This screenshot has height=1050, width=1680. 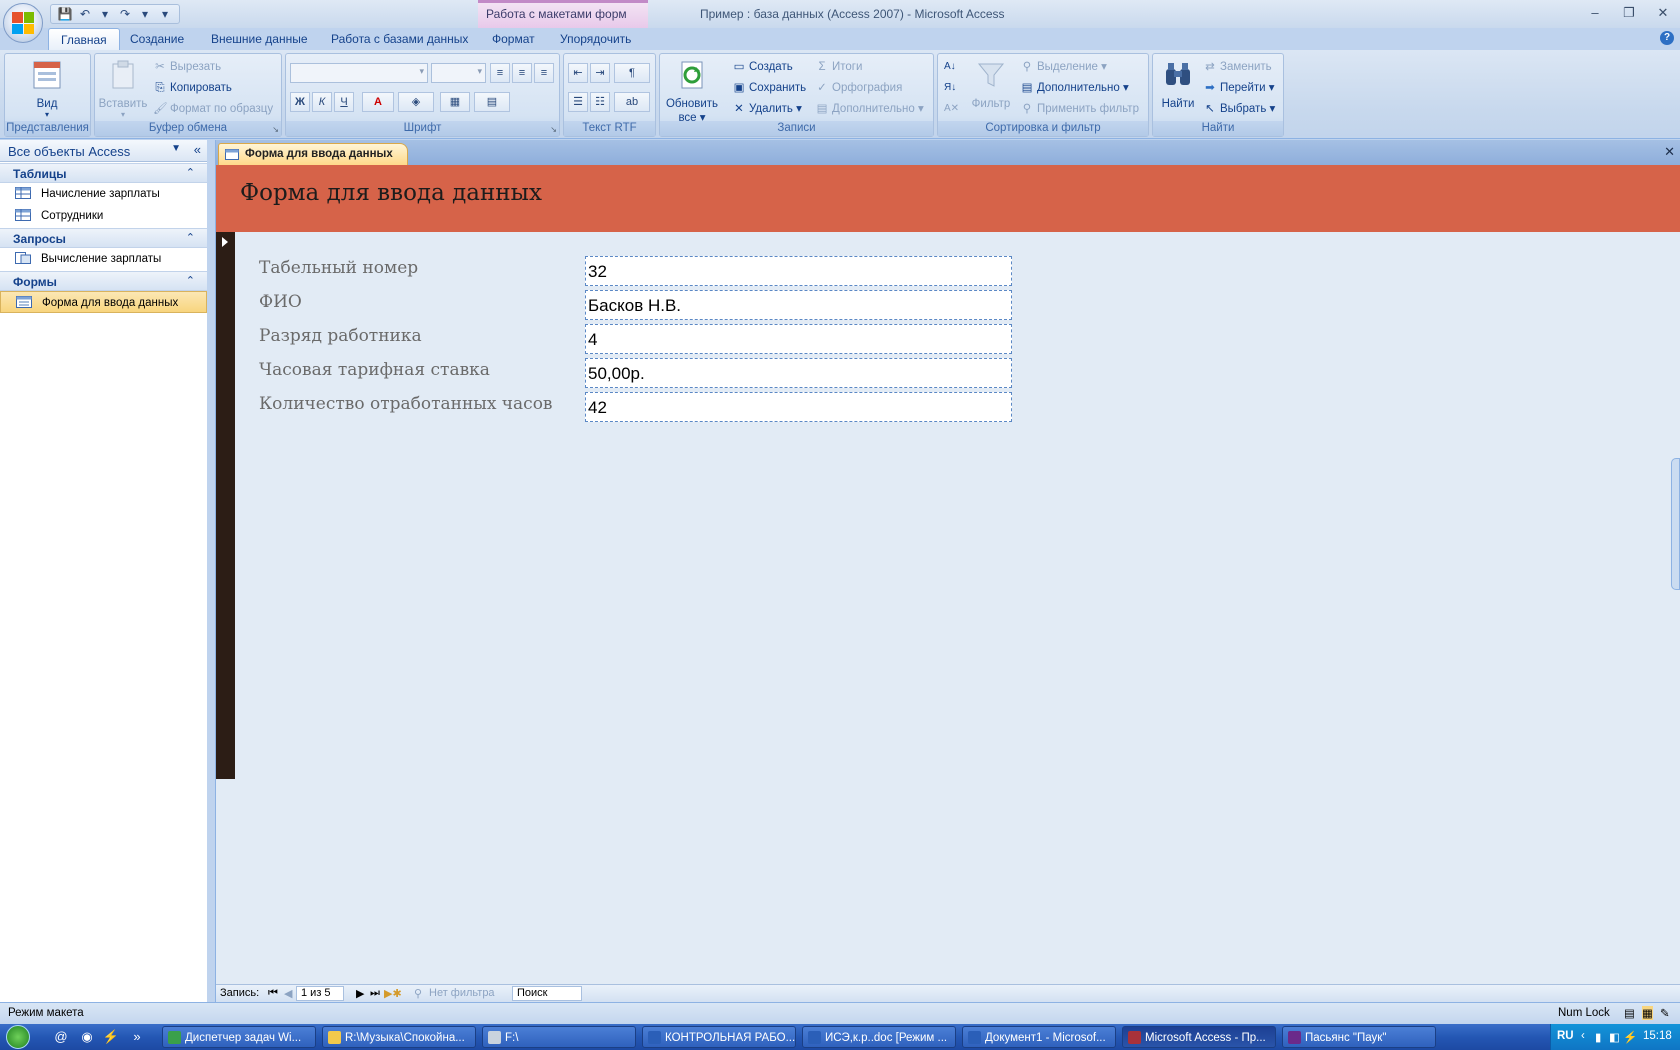 I want to click on form-view-icon: ▤, so click(x=1629, y=1013).